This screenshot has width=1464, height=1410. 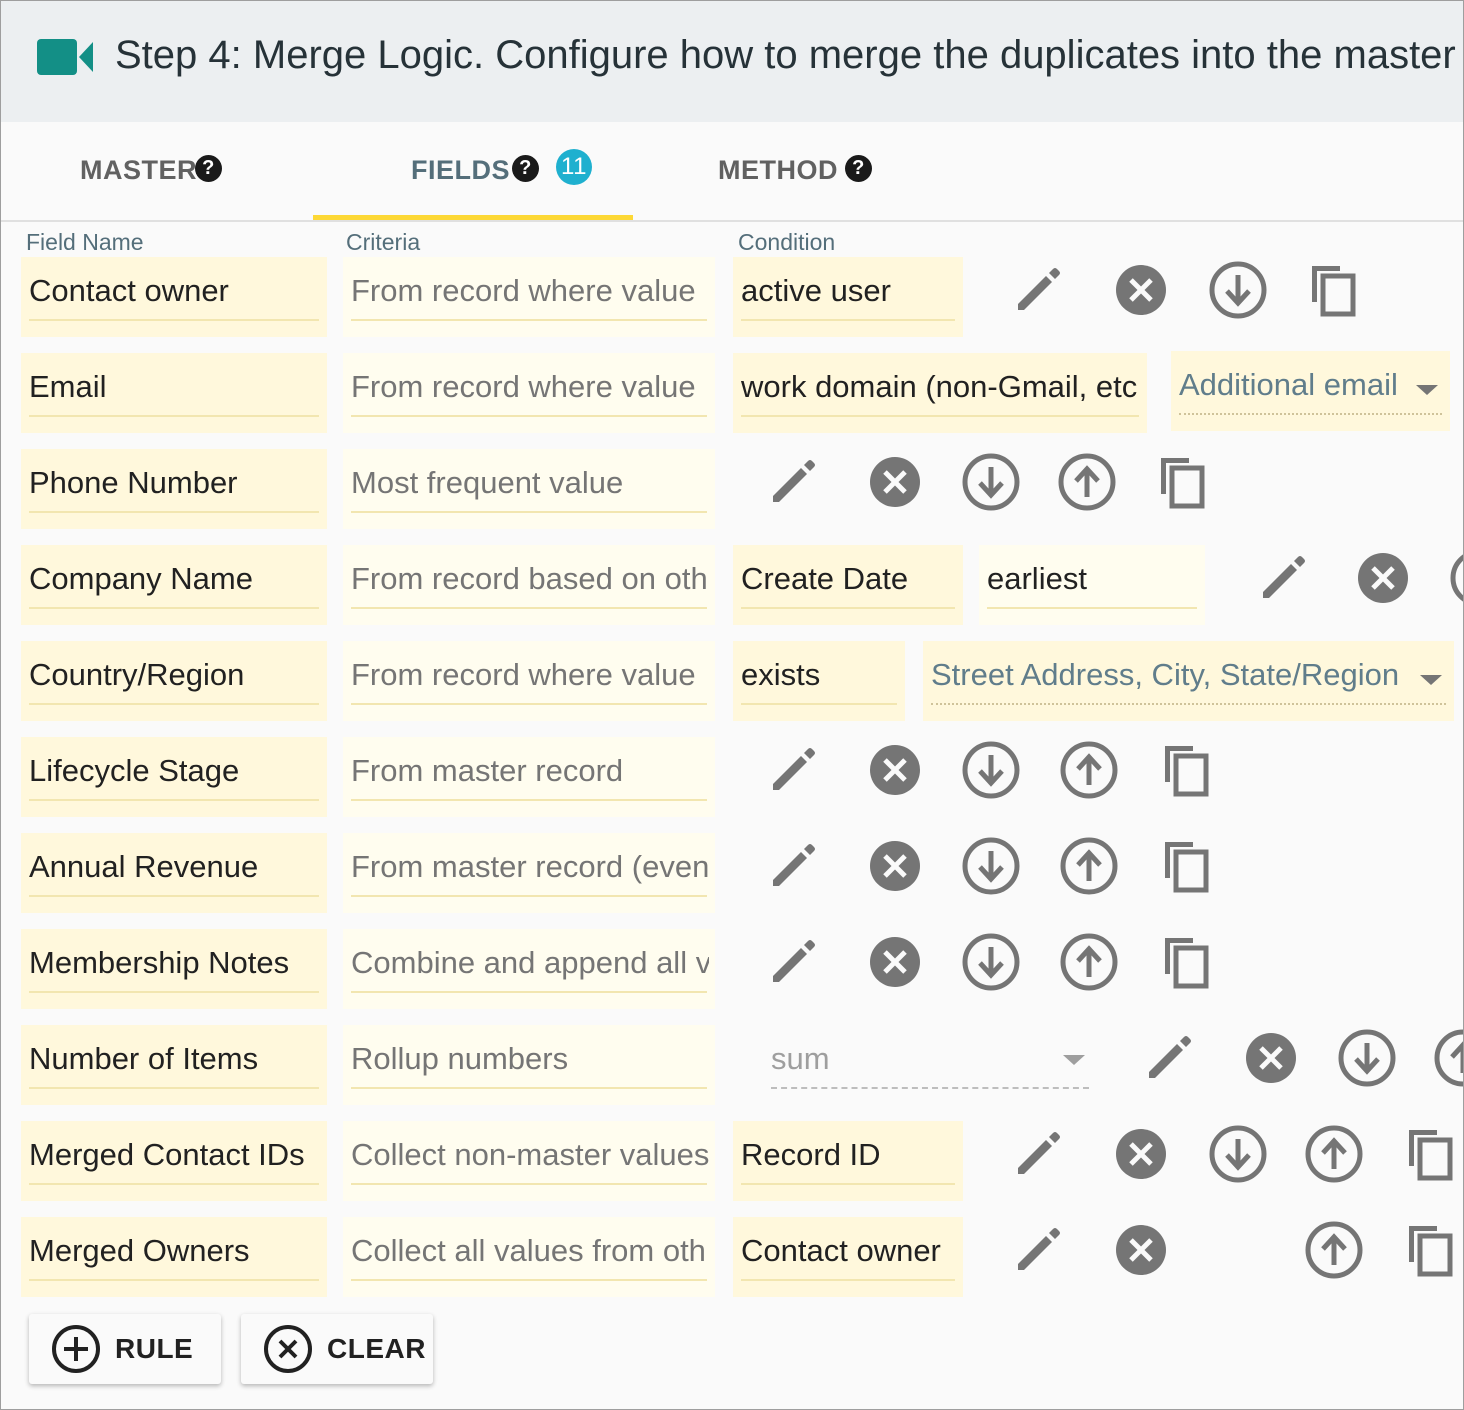 What do you see at coordinates (473, 171) in the screenshot?
I see `tab-fields: FIELDS ? 11` at bounding box center [473, 171].